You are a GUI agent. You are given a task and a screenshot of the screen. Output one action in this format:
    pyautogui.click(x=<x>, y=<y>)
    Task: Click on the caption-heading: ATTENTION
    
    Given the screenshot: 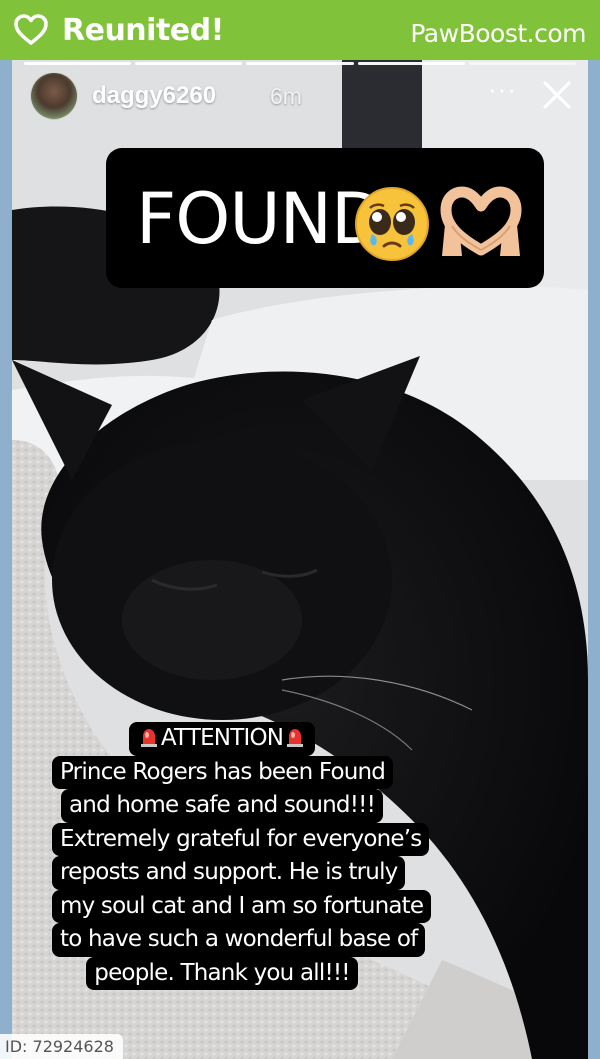 What is the action you would take?
    pyautogui.click(x=222, y=738)
    